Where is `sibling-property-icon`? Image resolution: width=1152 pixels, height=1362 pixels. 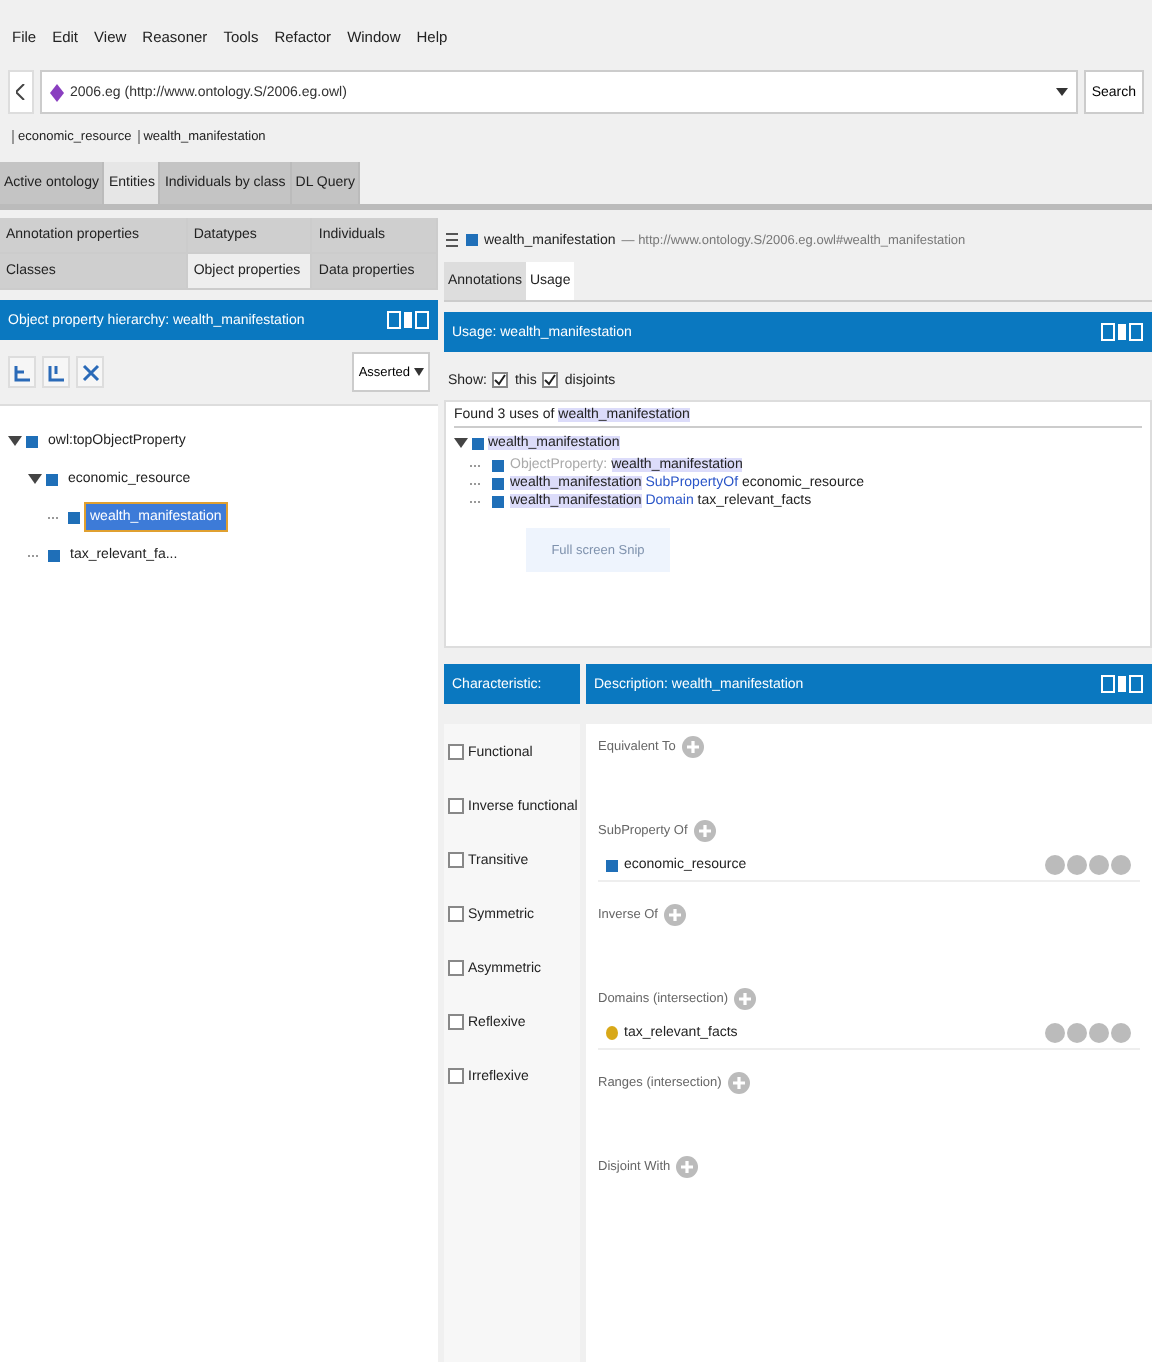 sibling-property-icon is located at coordinates (56, 372).